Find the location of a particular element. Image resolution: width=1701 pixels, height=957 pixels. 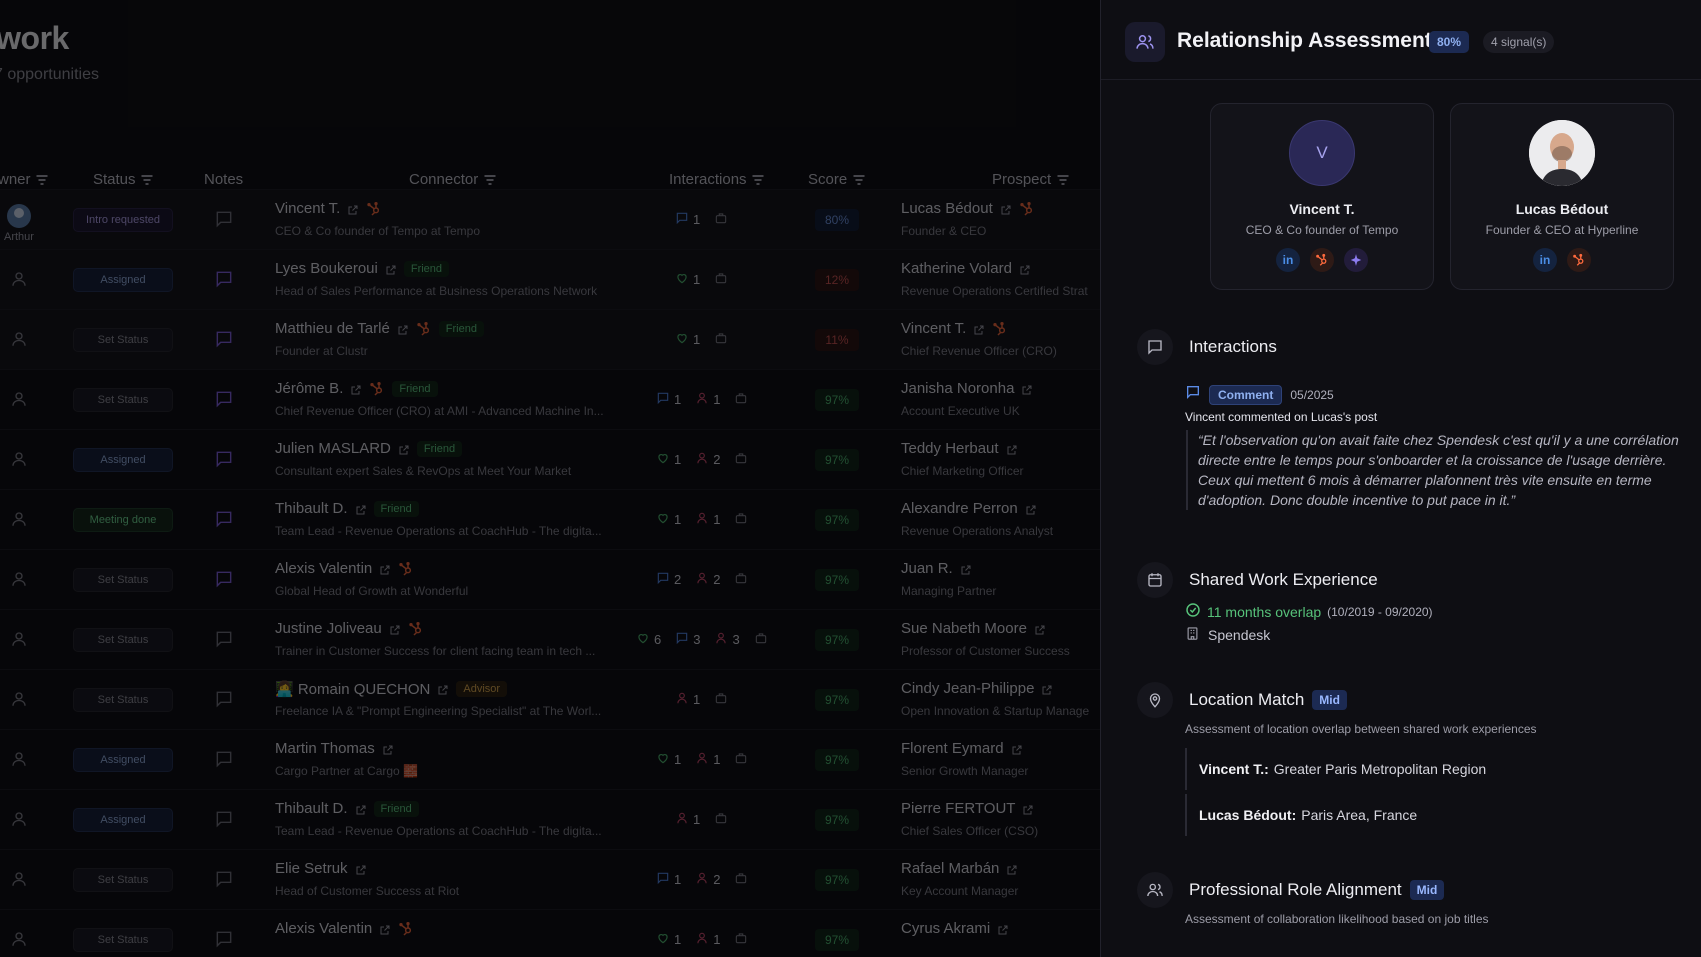

prospect-name: Teddy Herbaut is located at coordinates (959, 448).